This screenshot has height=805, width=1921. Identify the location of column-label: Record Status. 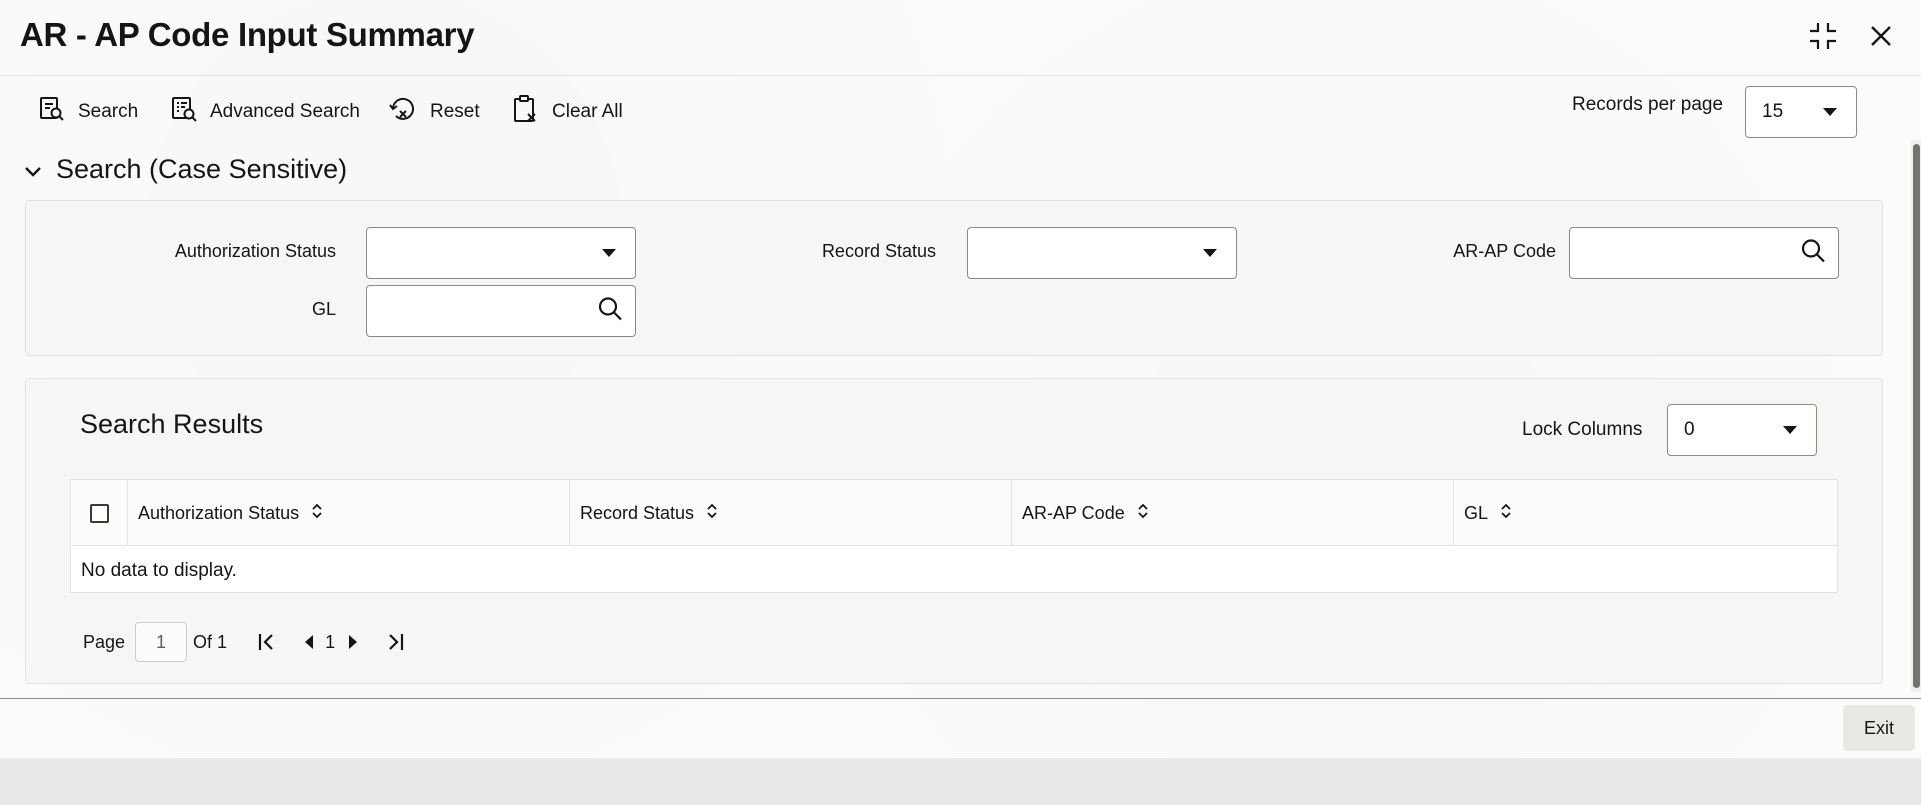
(637, 512).